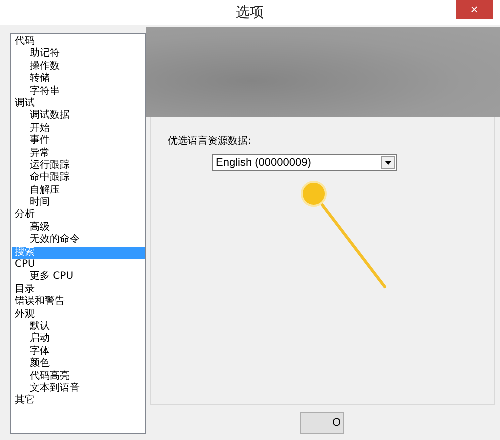  I want to click on tree-item: 默认, so click(78, 327).